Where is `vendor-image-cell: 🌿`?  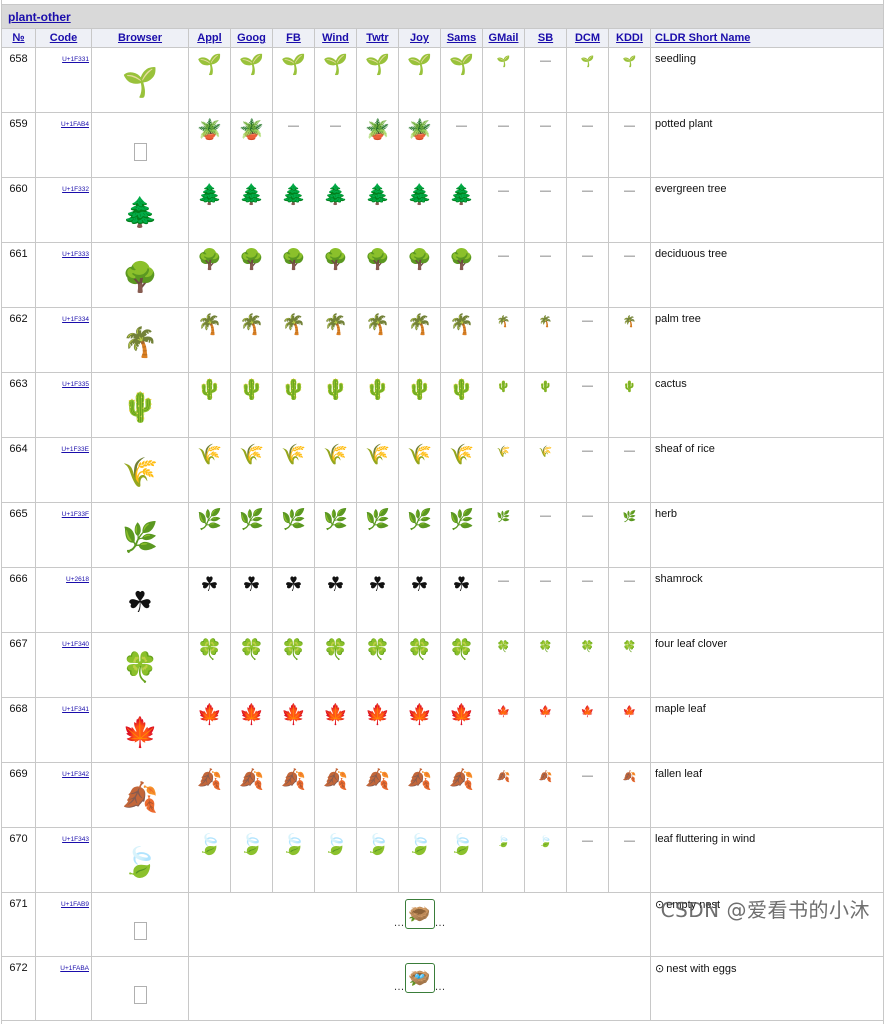 vendor-image-cell: 🌿 is located at coordinates (210, 535).